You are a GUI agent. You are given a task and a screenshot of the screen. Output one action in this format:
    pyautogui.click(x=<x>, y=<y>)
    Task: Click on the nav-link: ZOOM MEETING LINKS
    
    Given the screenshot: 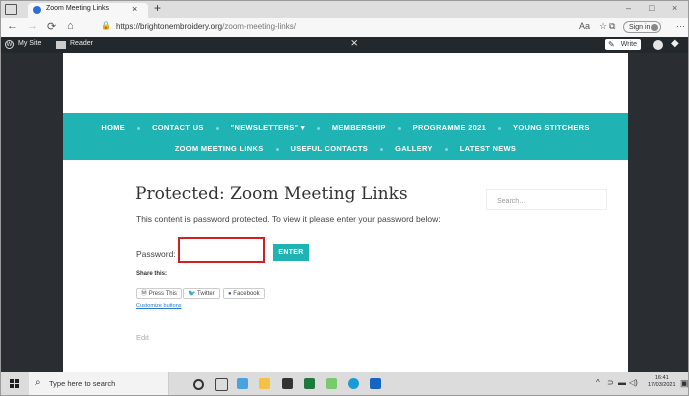 What is the action you would take?
    pyautogui.click(x=219, y=148)
    